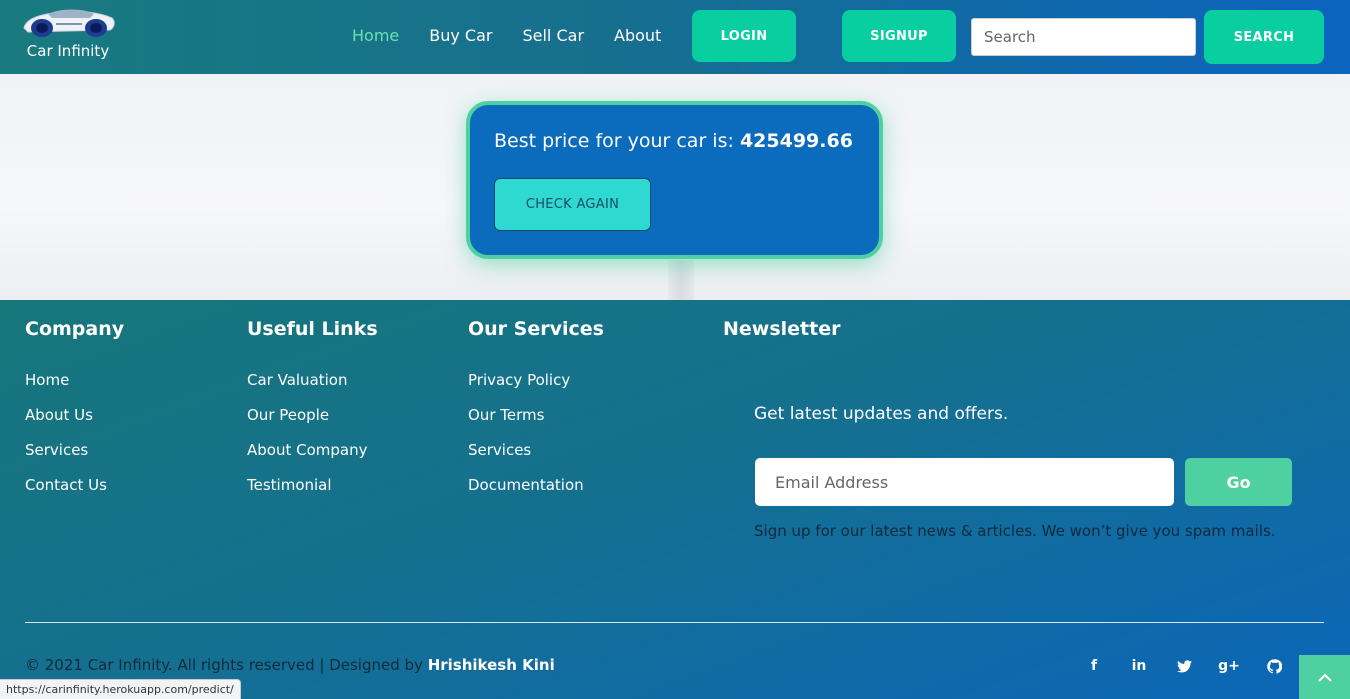 The image size is (1350, 699). I want to click on car-logo-icon, so click(69, 23).